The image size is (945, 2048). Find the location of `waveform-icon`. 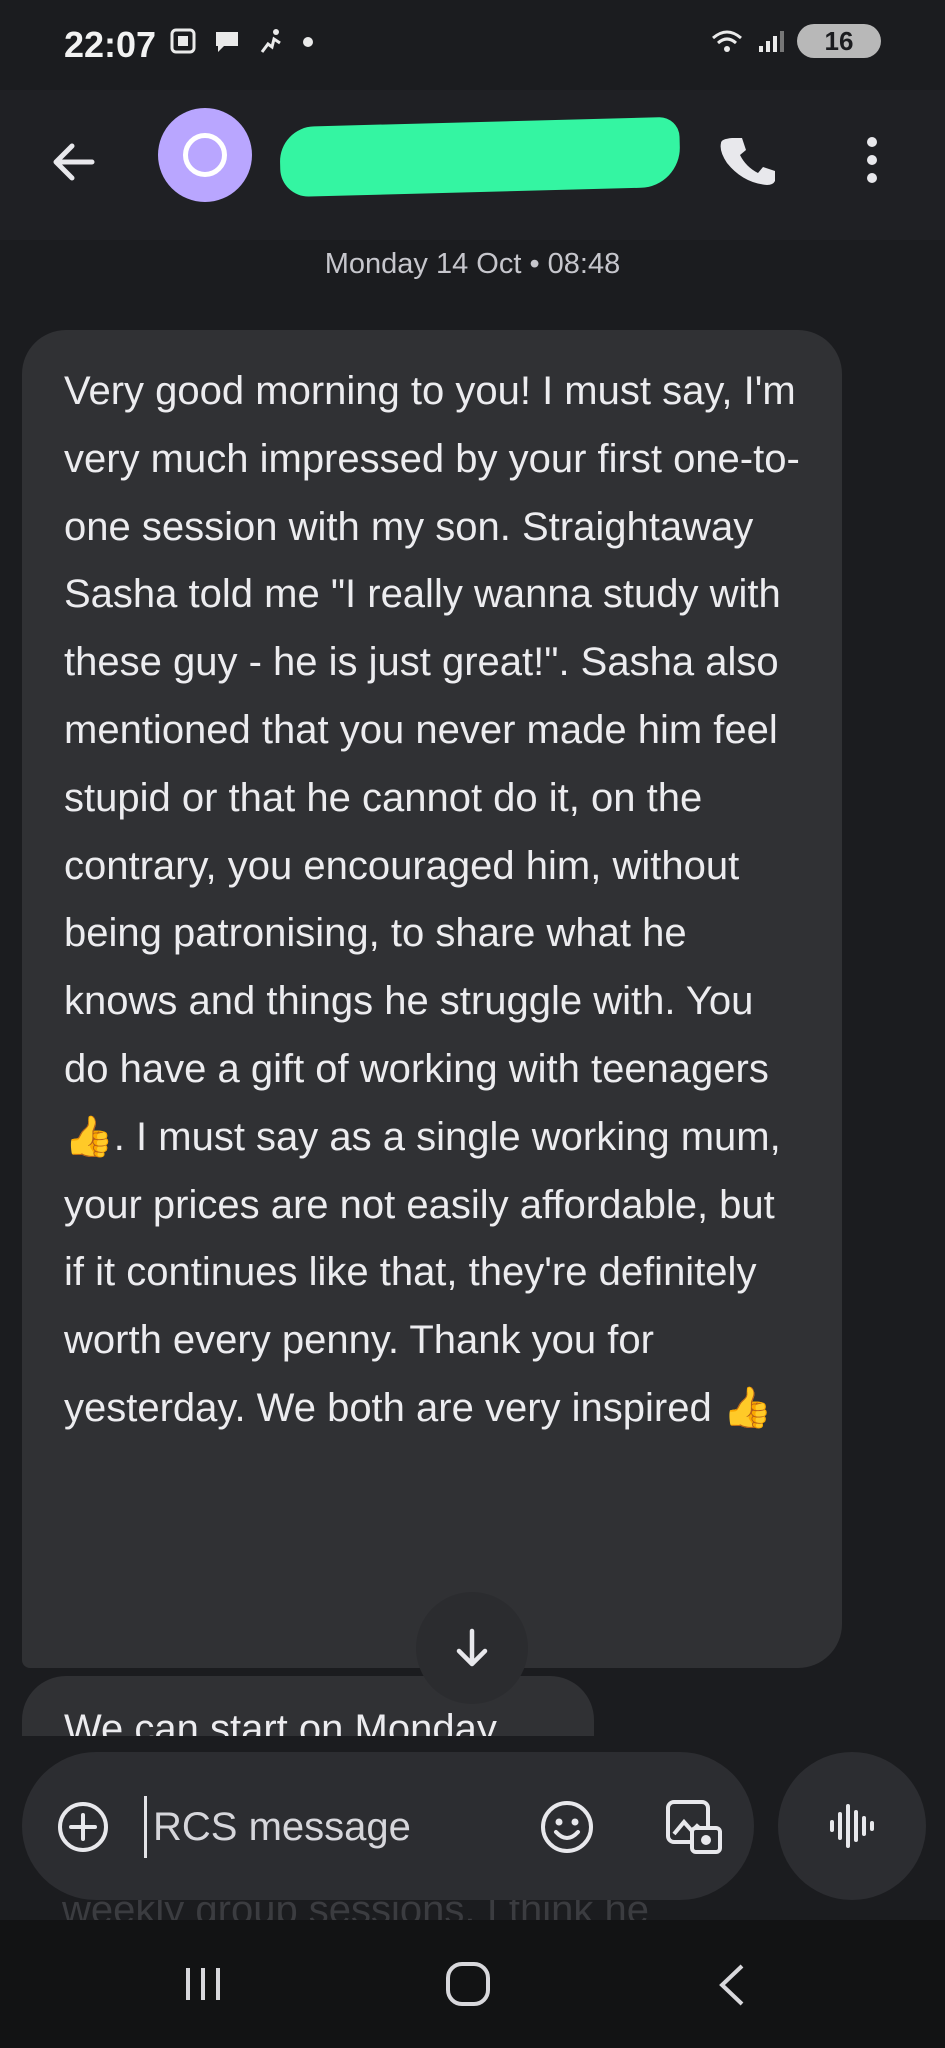

waveform-icon is located at coordinates (852, 1826).